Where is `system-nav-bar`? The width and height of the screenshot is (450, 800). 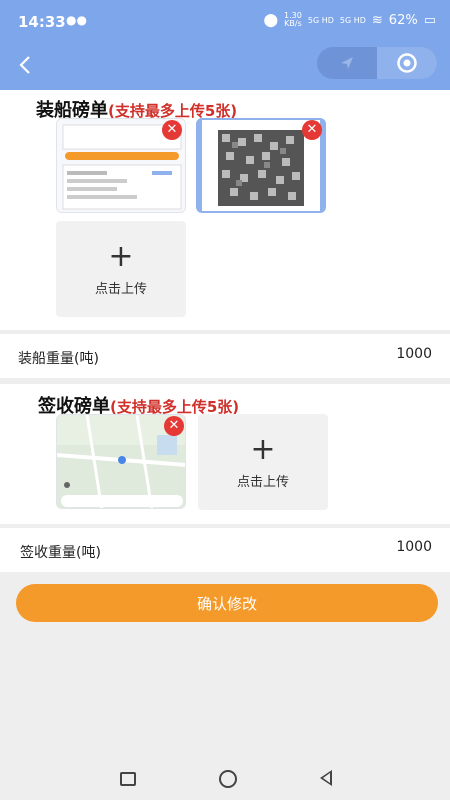 system-nav-bar is located at coordinates (225, 775).